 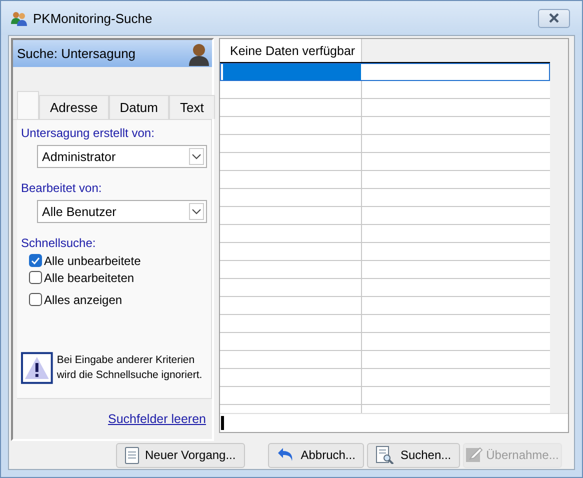 I want to click on warning-icon, so click(x=37, y=368).